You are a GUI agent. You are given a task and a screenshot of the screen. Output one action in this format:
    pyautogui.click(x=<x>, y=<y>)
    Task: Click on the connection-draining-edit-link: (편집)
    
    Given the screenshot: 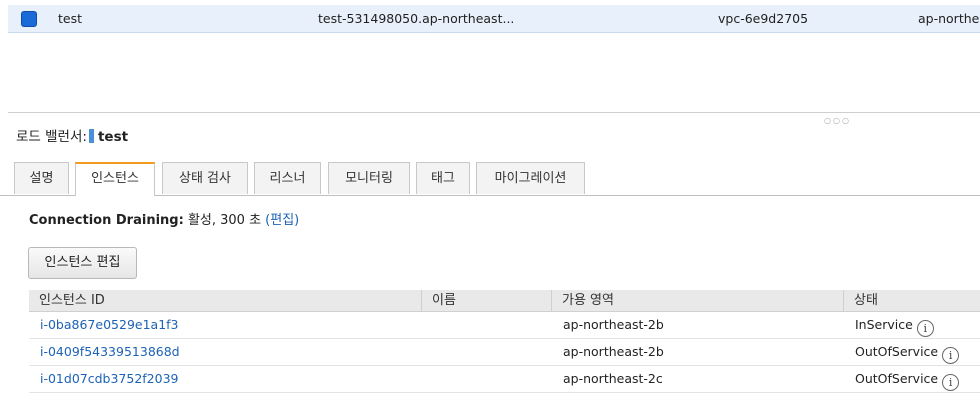 What is the action you would take?
    pyautogui.click(x=282, y=220)
    